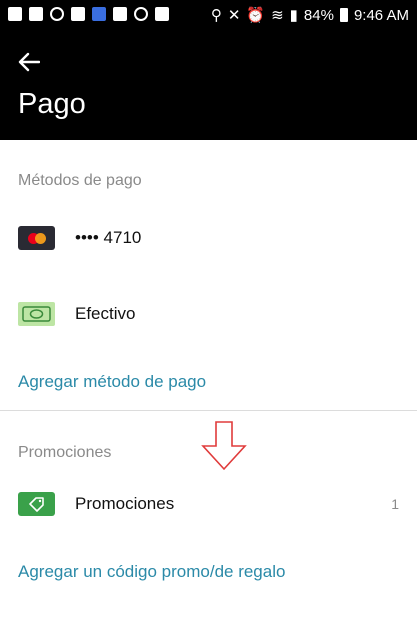 Image resolution: width=417 pixels, height=621 pixels. I want to click on system-icons: ⚲ ✕ ⏰ ≋ ▮ 84% 9:46 AM, so click(309, 15).